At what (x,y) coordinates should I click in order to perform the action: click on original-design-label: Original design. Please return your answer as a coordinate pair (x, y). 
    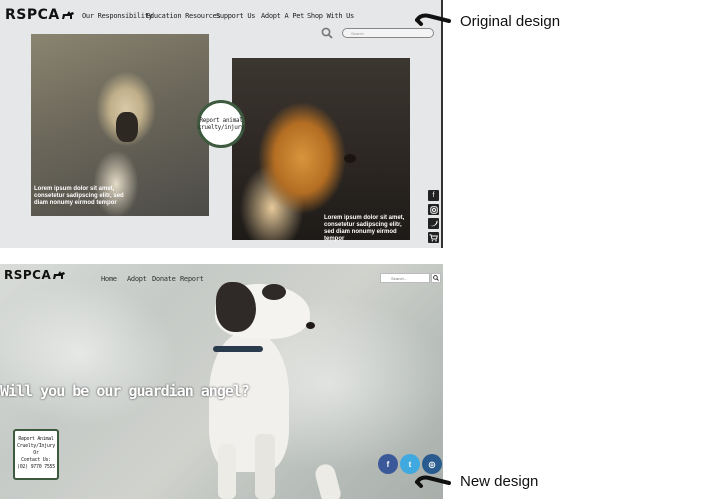
    Looking at the image, I should click on (510, 21).